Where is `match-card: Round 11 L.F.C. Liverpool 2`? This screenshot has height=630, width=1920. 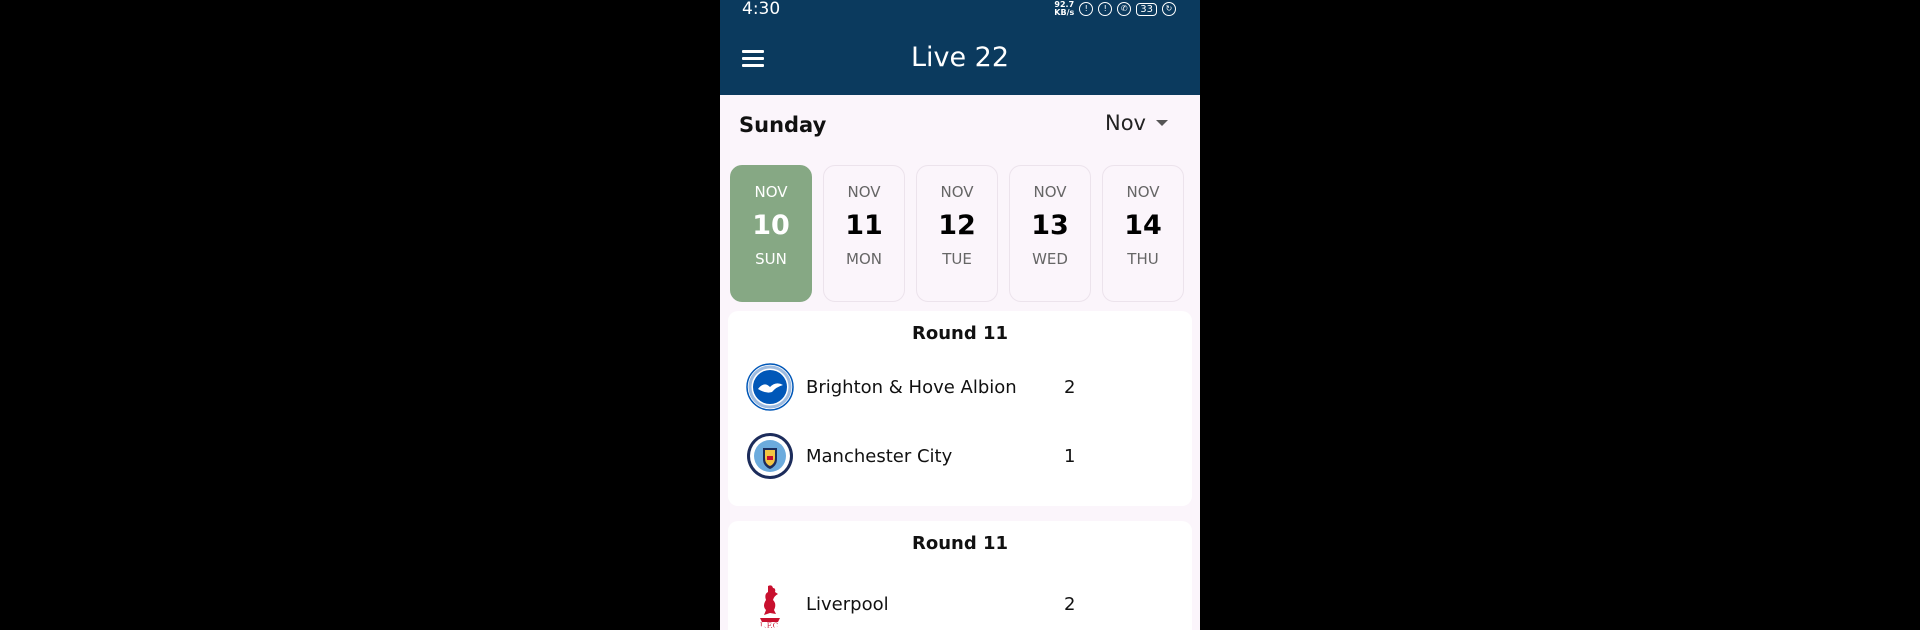 match-card: Round 11 L.F.C. Liverpool 2 is located at coordinates (960, 575).